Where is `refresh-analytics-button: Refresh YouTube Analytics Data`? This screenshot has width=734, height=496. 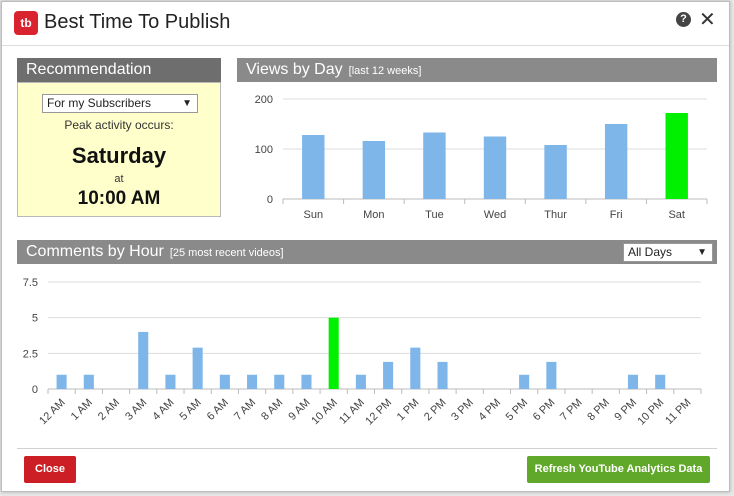
refresh-analytics-button: Refresh YouTube Analytics Data is located at coordinates (618, 469).